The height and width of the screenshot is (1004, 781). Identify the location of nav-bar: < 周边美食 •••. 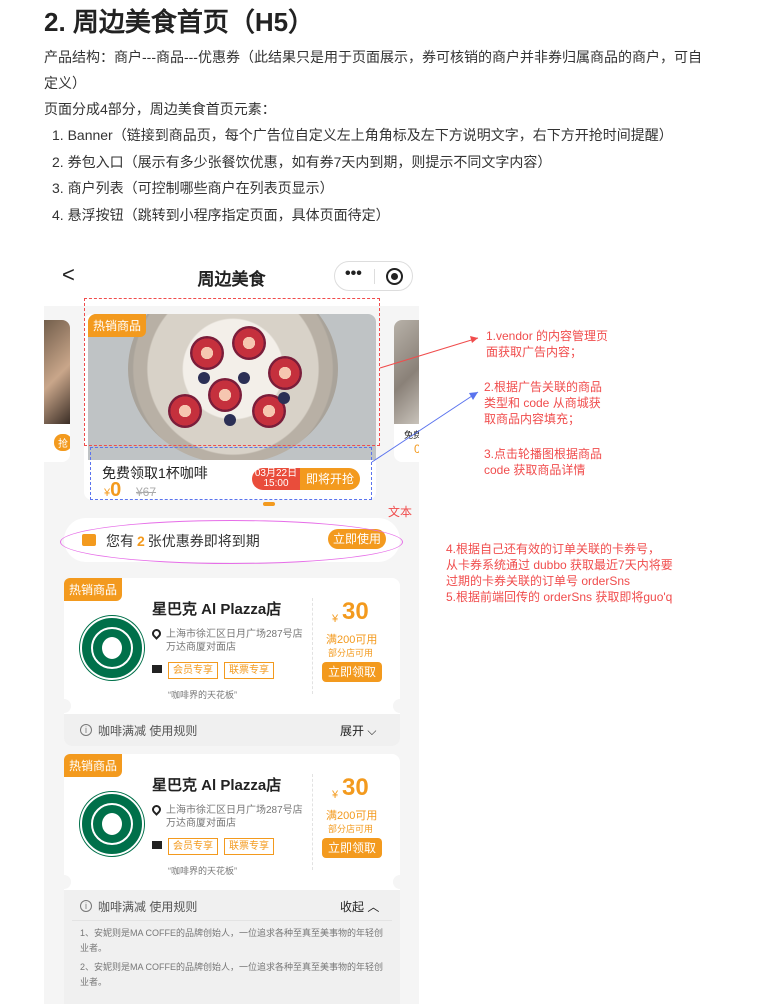
(231, 276).